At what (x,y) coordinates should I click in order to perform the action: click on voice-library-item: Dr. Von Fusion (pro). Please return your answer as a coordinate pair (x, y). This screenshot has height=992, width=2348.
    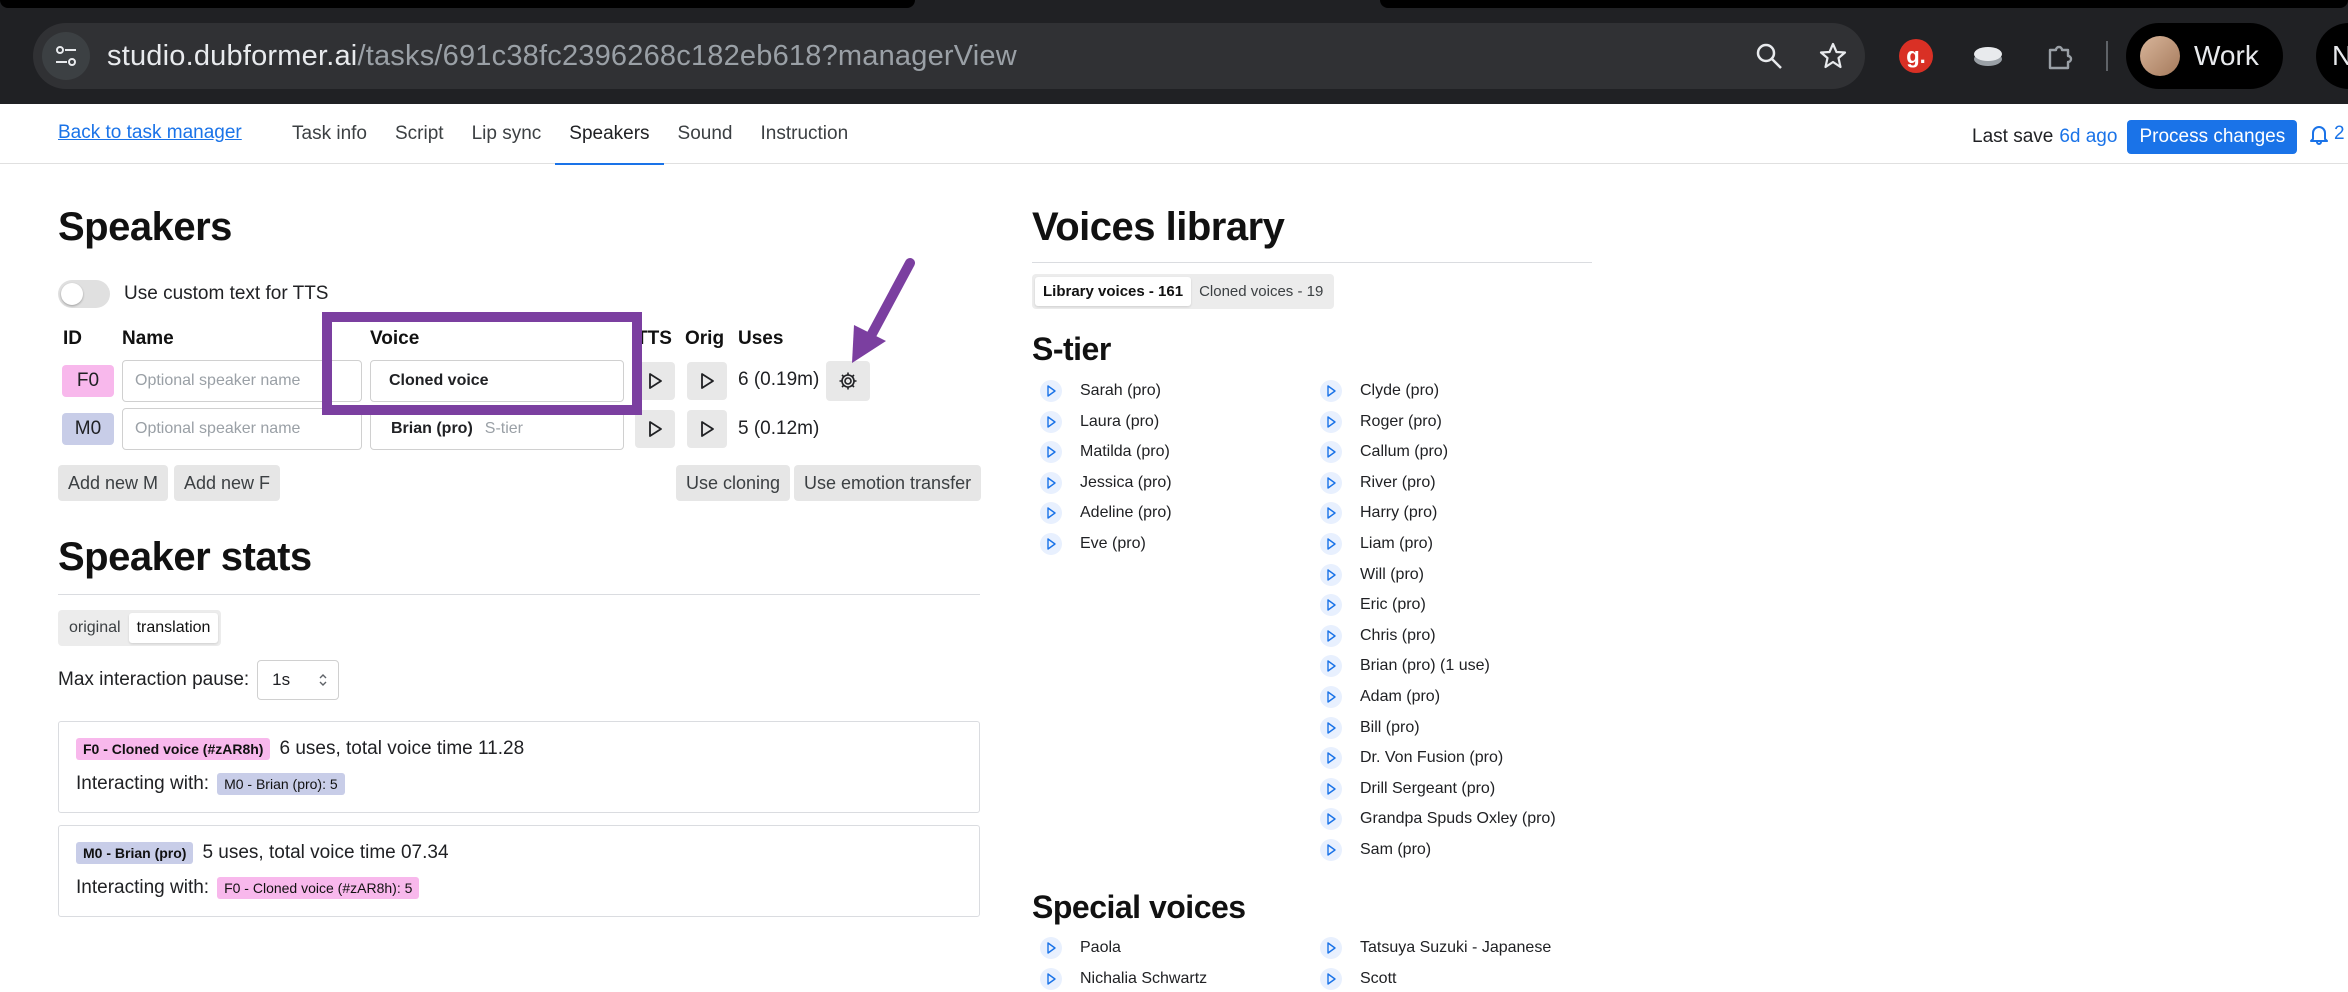
    Looking at the image, I should click on (1412, 758).